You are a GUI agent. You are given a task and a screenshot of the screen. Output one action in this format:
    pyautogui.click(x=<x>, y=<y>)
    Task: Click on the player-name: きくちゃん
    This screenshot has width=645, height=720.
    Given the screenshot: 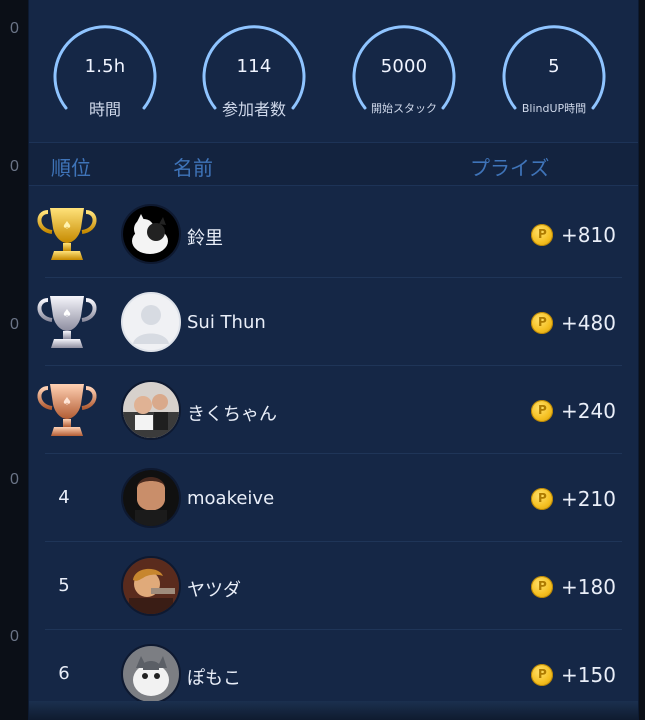 What is the action you would take?
    pyautogui.click(x=232, y=414)
    